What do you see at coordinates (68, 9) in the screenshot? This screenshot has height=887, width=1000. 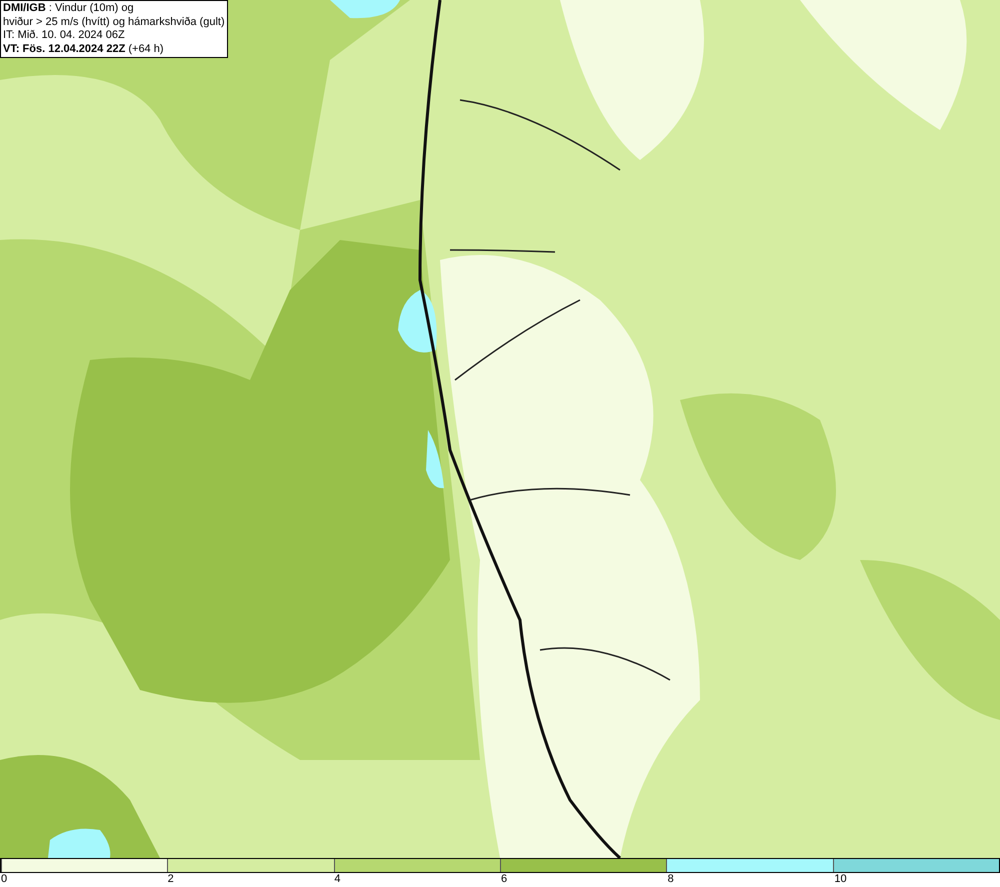 I see `header-line: DMI/IGB : Vindur (10m) og` at bounding box center [68, 9].